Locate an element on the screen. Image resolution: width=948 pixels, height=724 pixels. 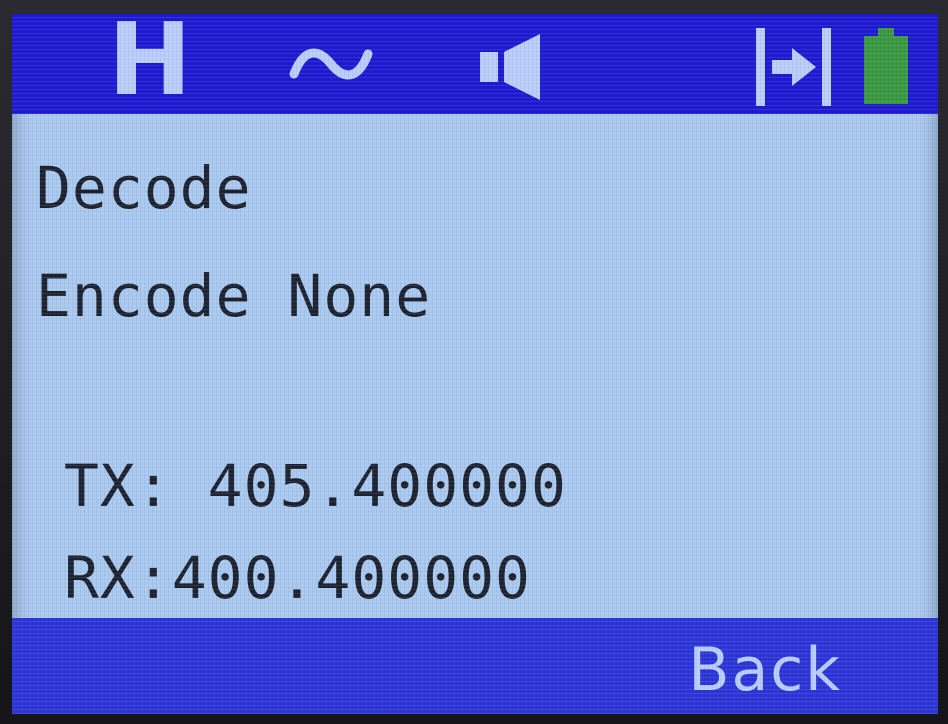
wave-icon is located at coordinates (331, 64).